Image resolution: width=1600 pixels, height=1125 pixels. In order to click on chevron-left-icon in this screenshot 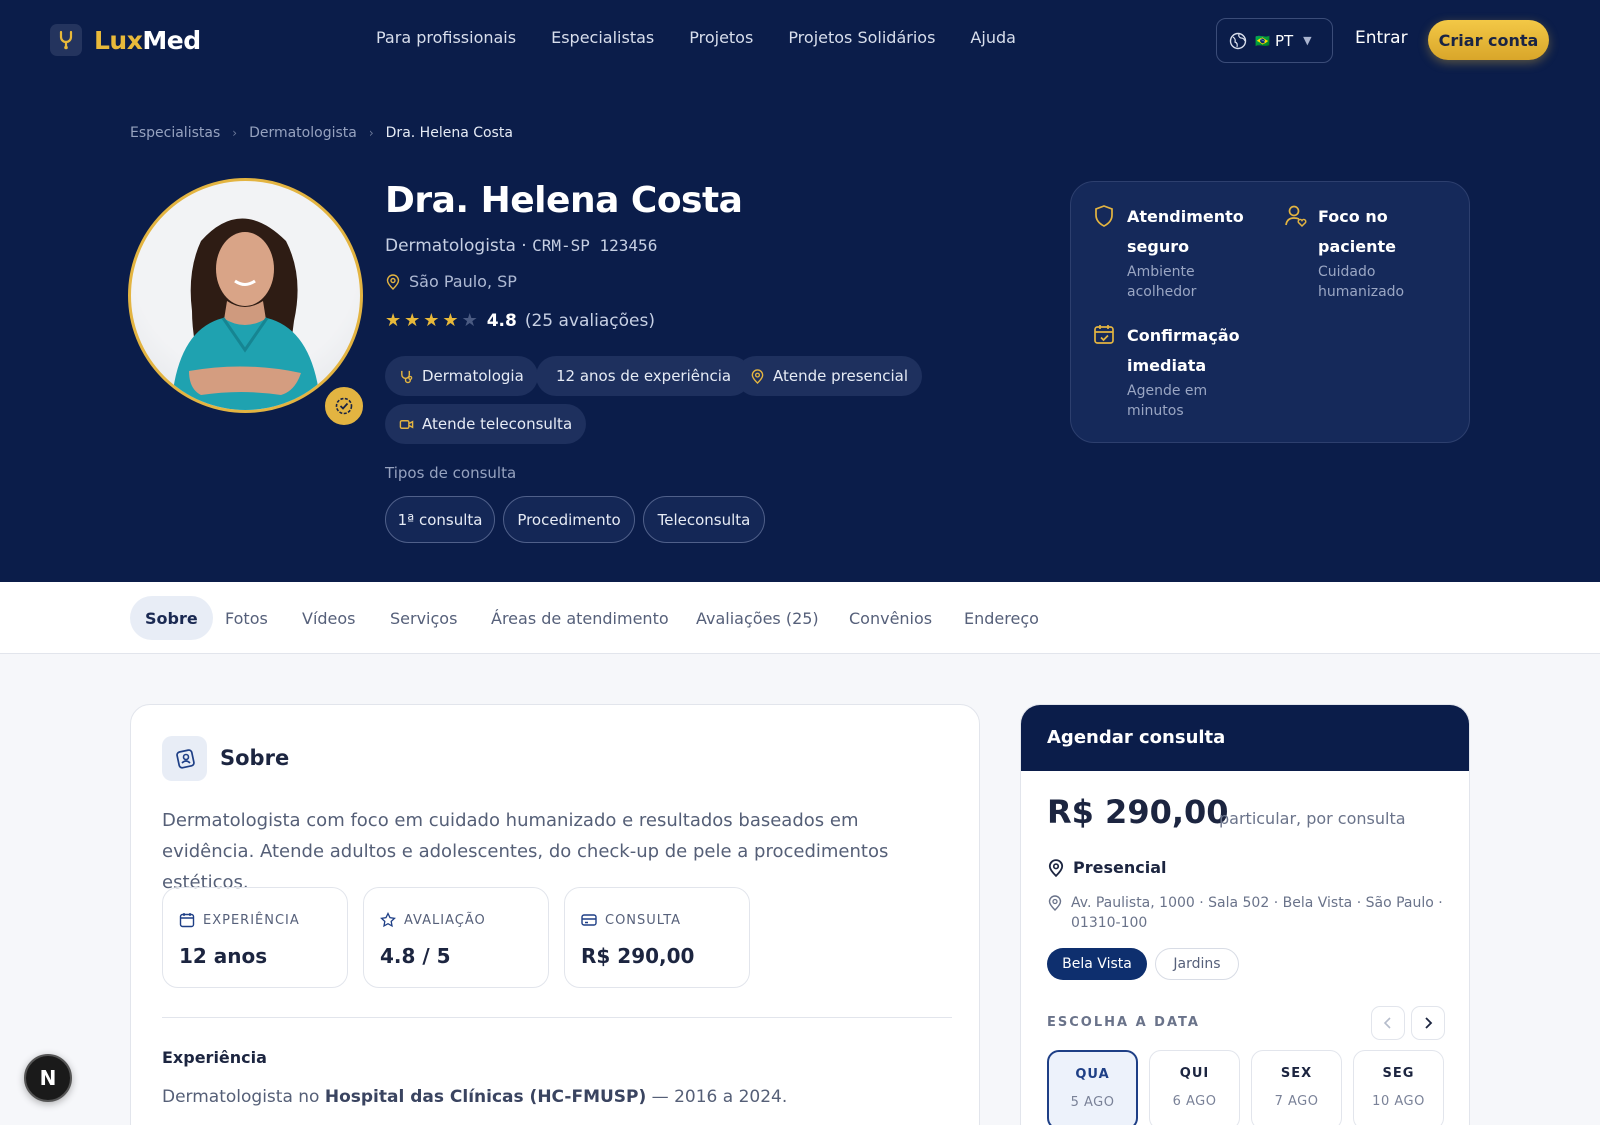, I will do `click(1387, 1023)`.